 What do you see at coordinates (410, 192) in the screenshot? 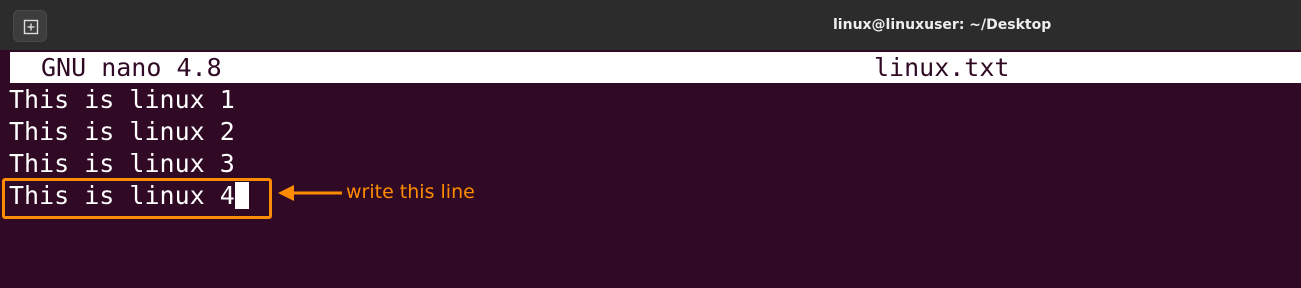
I see `annotation-label: write this line` at bounding box center [410, 192].